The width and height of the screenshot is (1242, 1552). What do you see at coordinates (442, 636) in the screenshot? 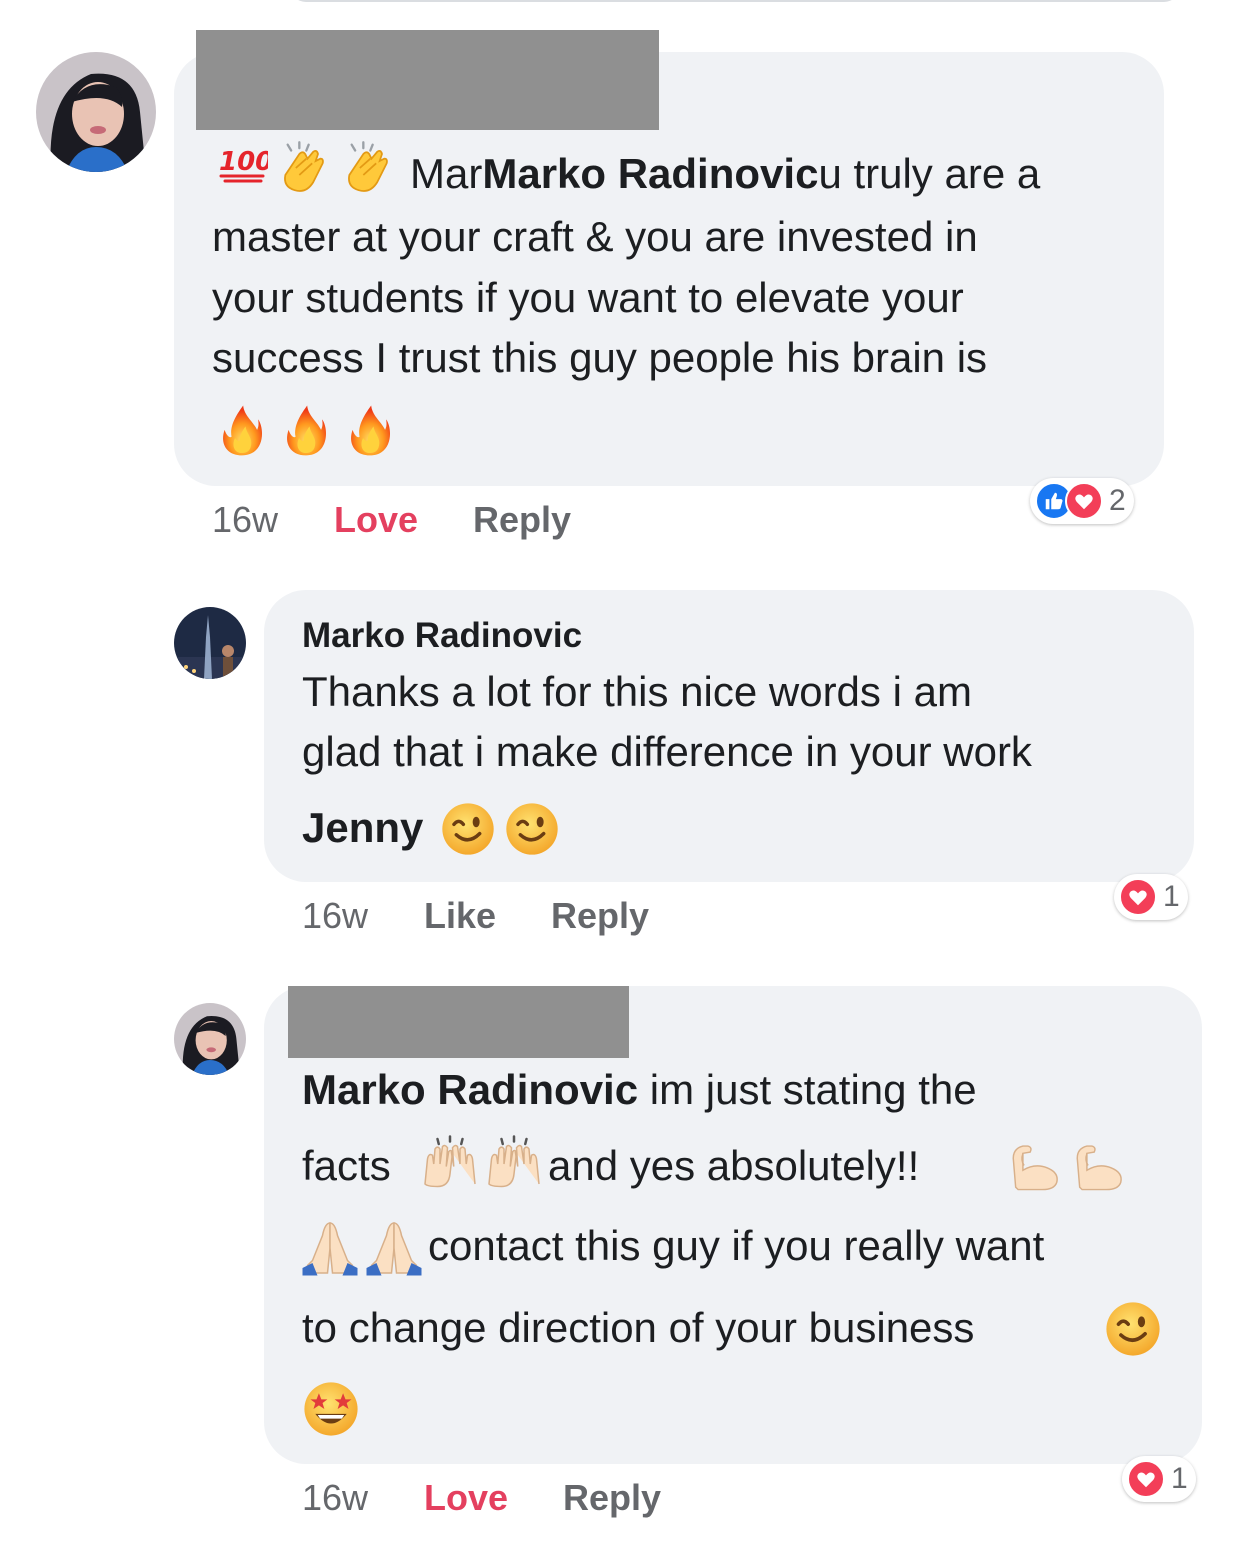
I see `comment-author-name: Marko Radinovic` at bounding box center [442, 636].